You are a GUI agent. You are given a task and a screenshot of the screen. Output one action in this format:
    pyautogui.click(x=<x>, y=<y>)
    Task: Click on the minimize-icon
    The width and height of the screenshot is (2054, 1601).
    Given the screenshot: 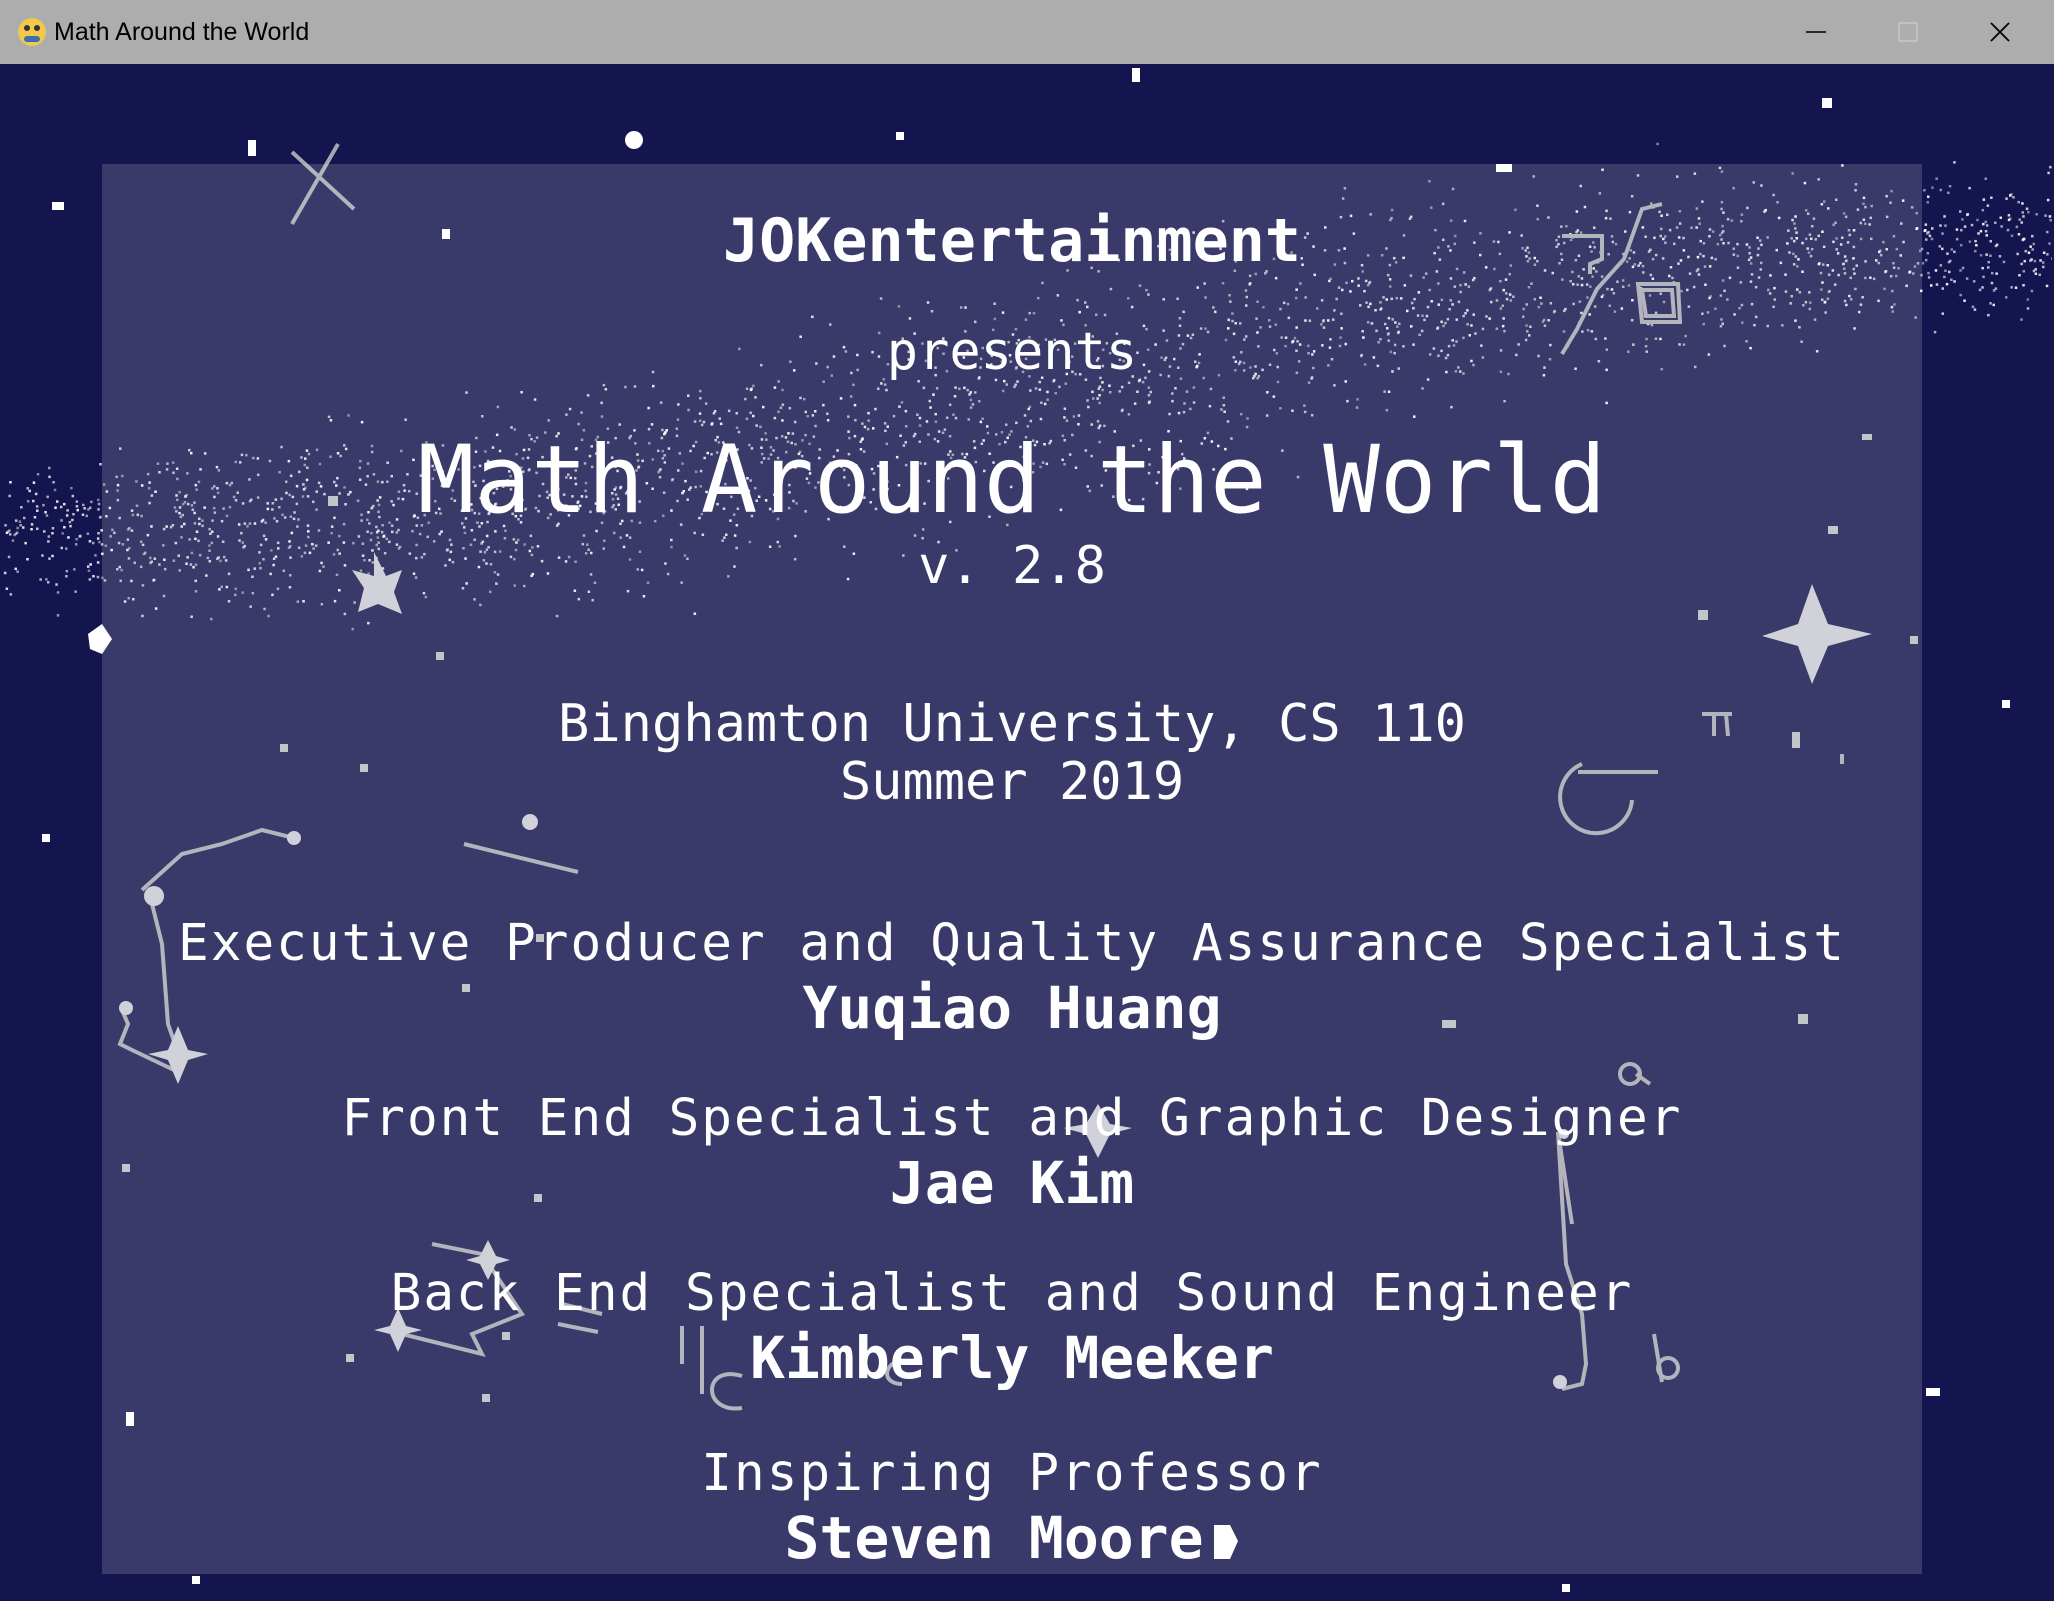 What is the action you would take?
    pyautogui.click(x=1816, y=32)
    